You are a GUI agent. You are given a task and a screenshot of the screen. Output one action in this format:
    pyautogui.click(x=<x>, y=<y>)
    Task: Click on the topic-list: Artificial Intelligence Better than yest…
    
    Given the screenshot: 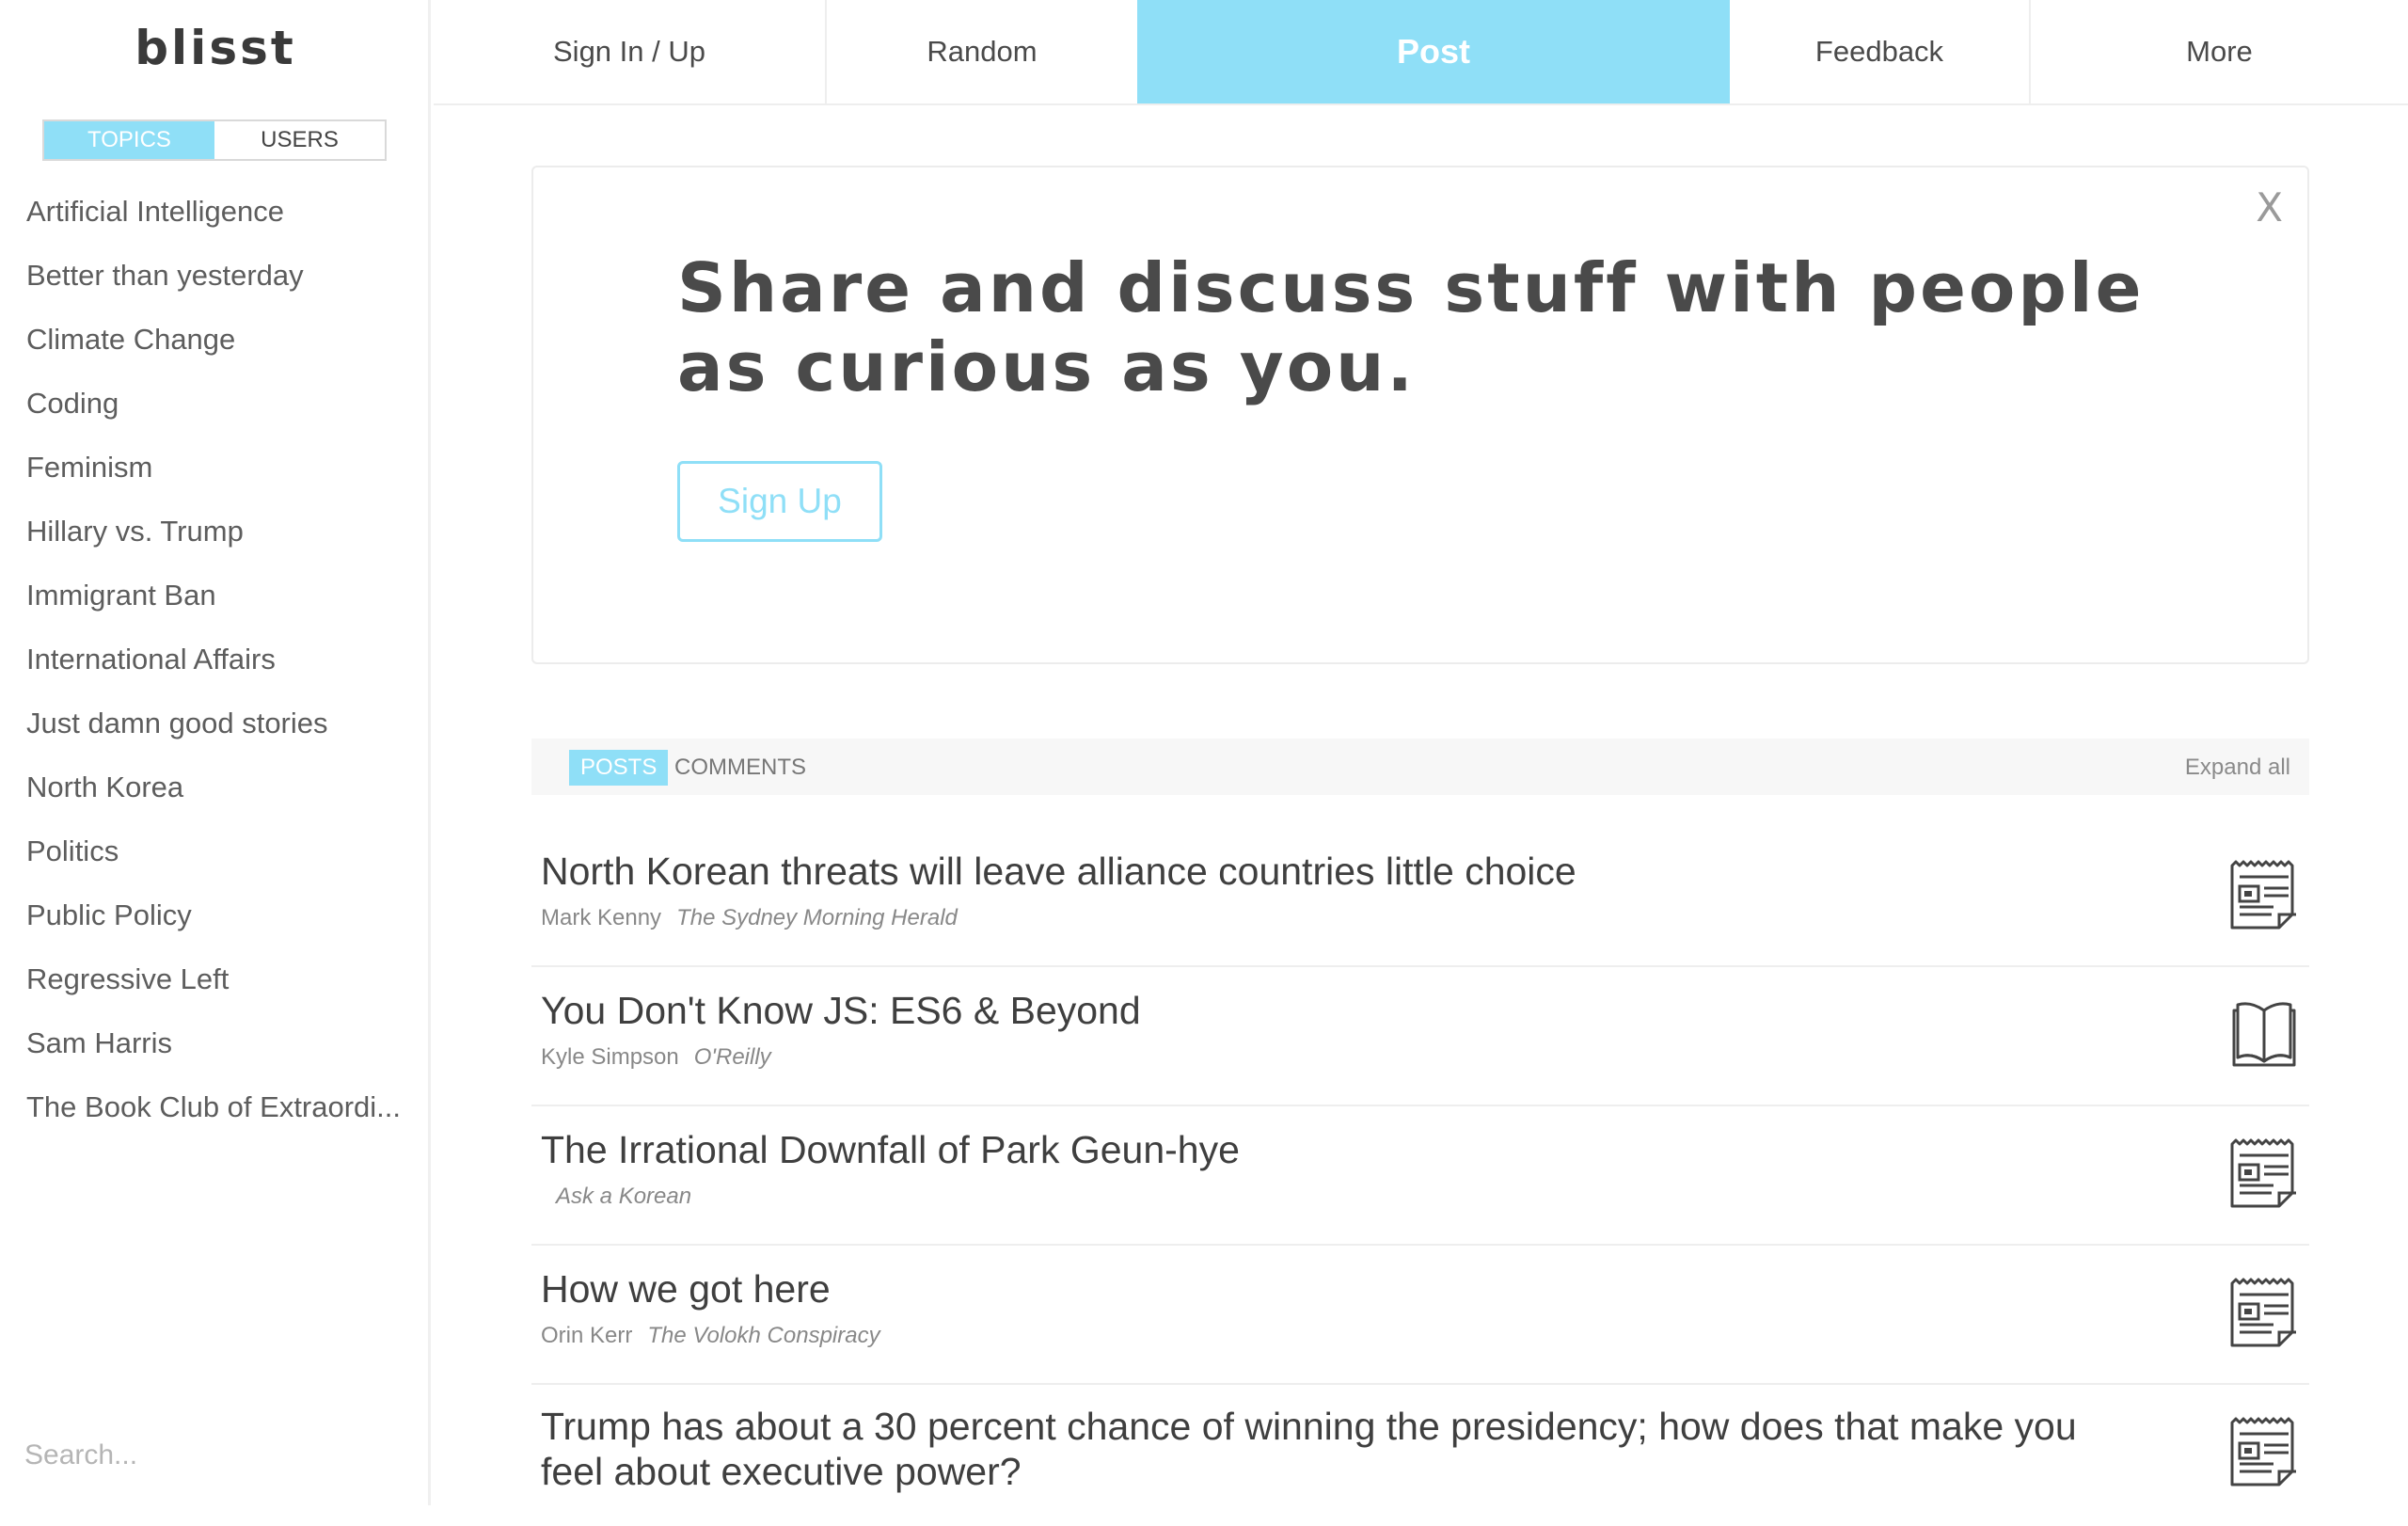 What is the action you would take?
    pyautogui.click(x=219, y=668)
    